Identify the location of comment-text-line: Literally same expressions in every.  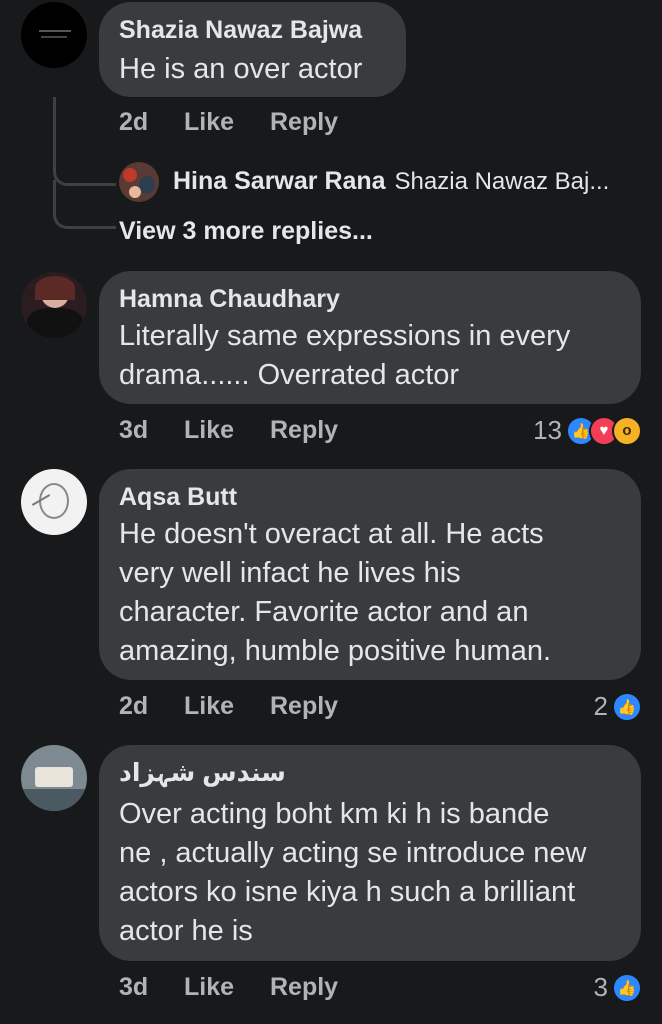
(345, 336).